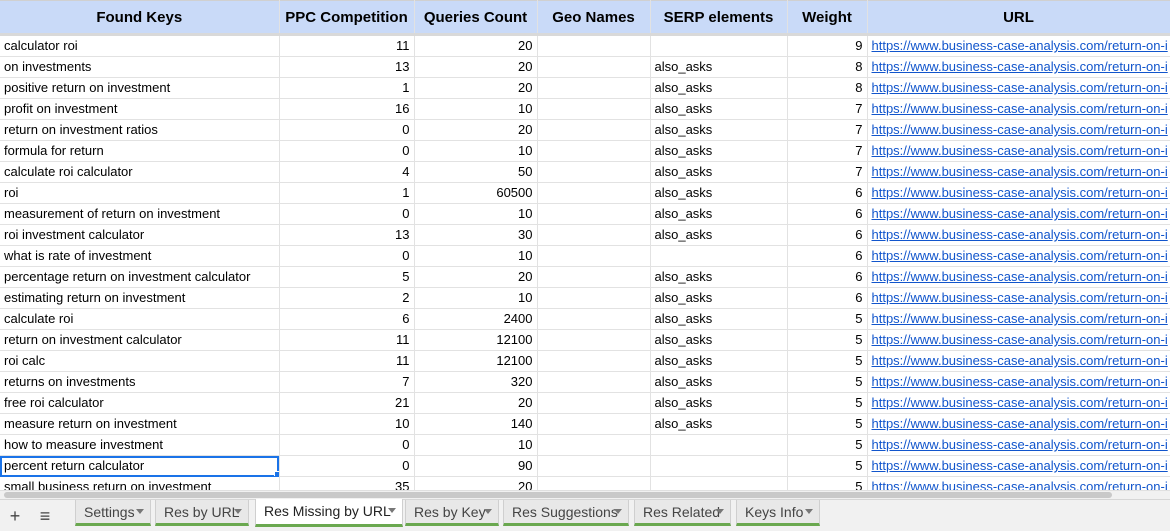  What do you see at coordinates (15, 516) in the screenshot?
I see `plus-icon: +` at bounding box center [15, 516].